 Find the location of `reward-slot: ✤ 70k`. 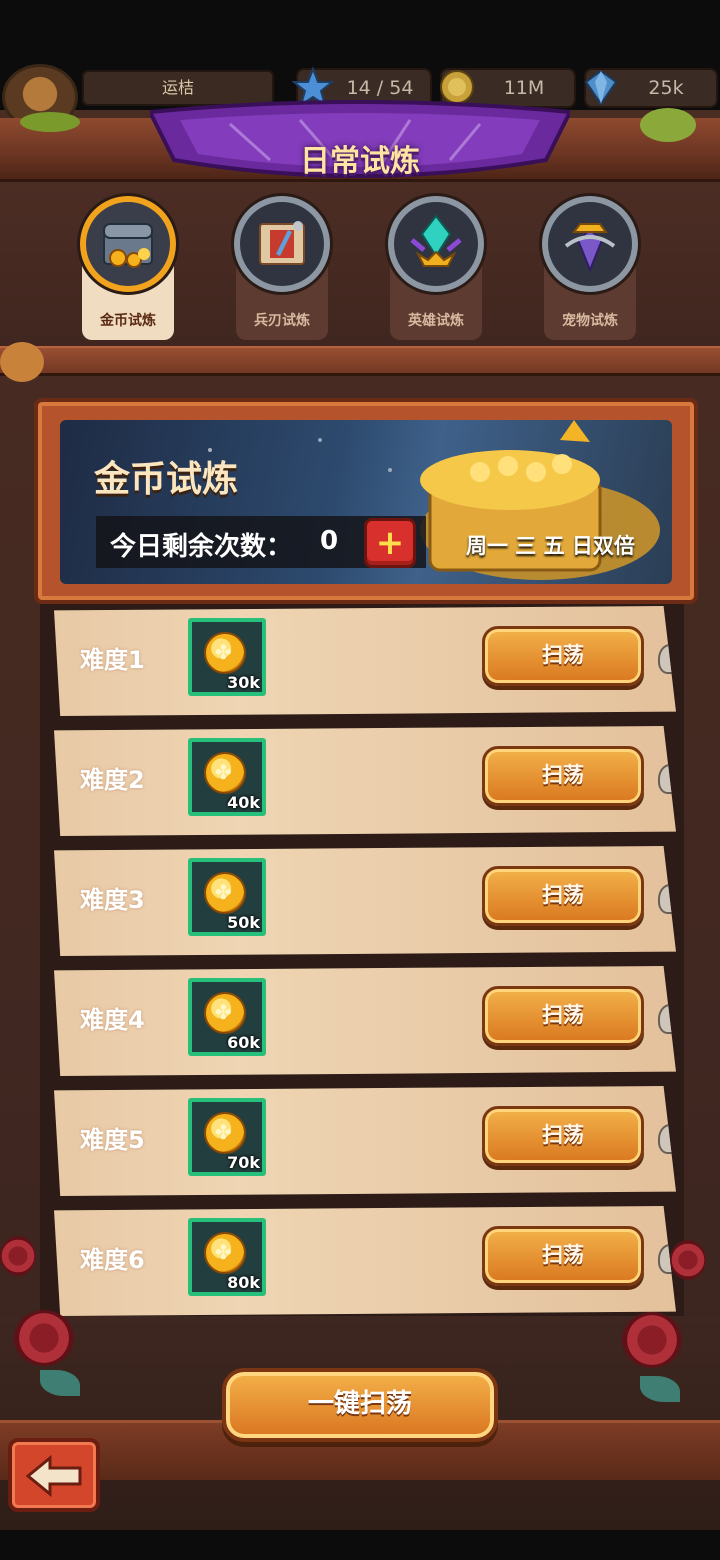

reward-slot: ✤ 70k is located at coordinates (227, 1137).